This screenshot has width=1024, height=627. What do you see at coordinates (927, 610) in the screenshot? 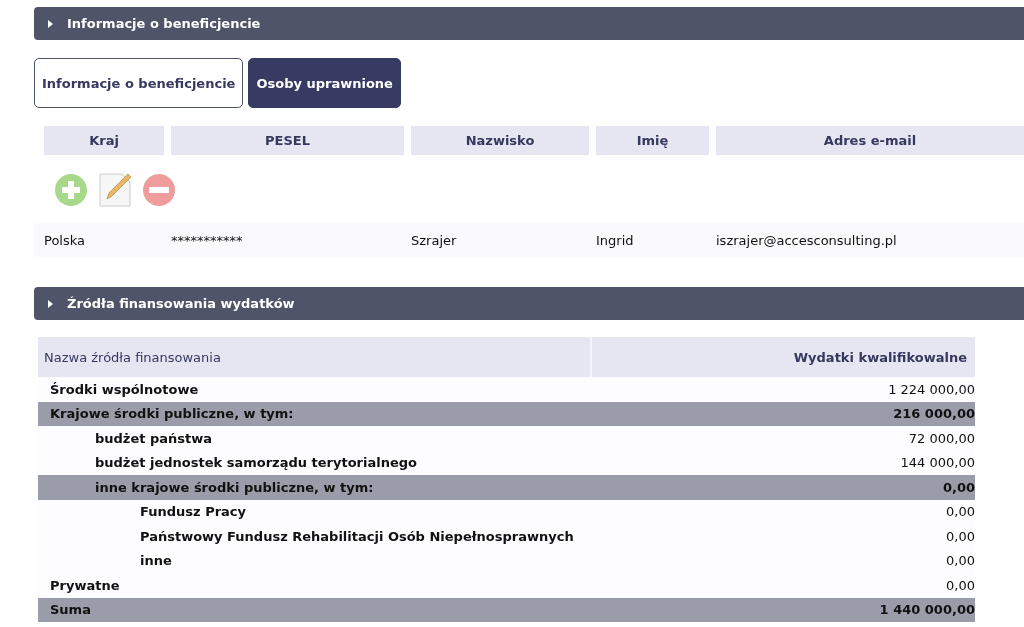
I see `table-cell: 1 440 000,00` at bounding box center [927, 610].